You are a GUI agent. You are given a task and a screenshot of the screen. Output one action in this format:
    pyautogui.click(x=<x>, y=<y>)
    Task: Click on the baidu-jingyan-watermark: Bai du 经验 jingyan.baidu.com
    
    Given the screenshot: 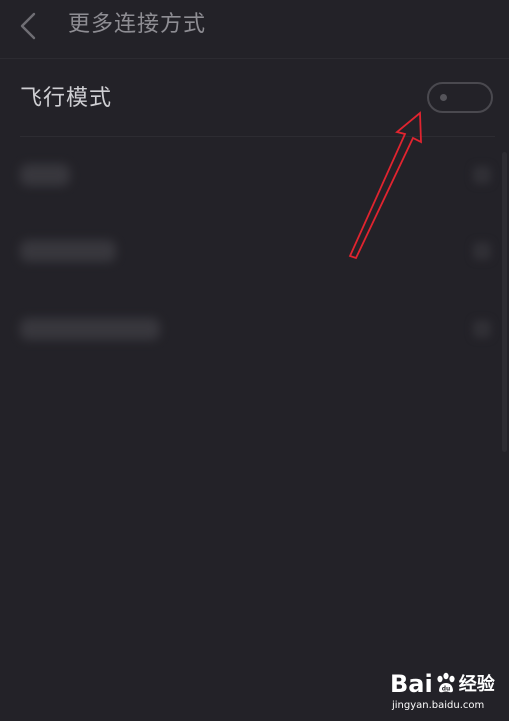 What is the action you would take?
    pyautogui.click(x=444, y=690)
    